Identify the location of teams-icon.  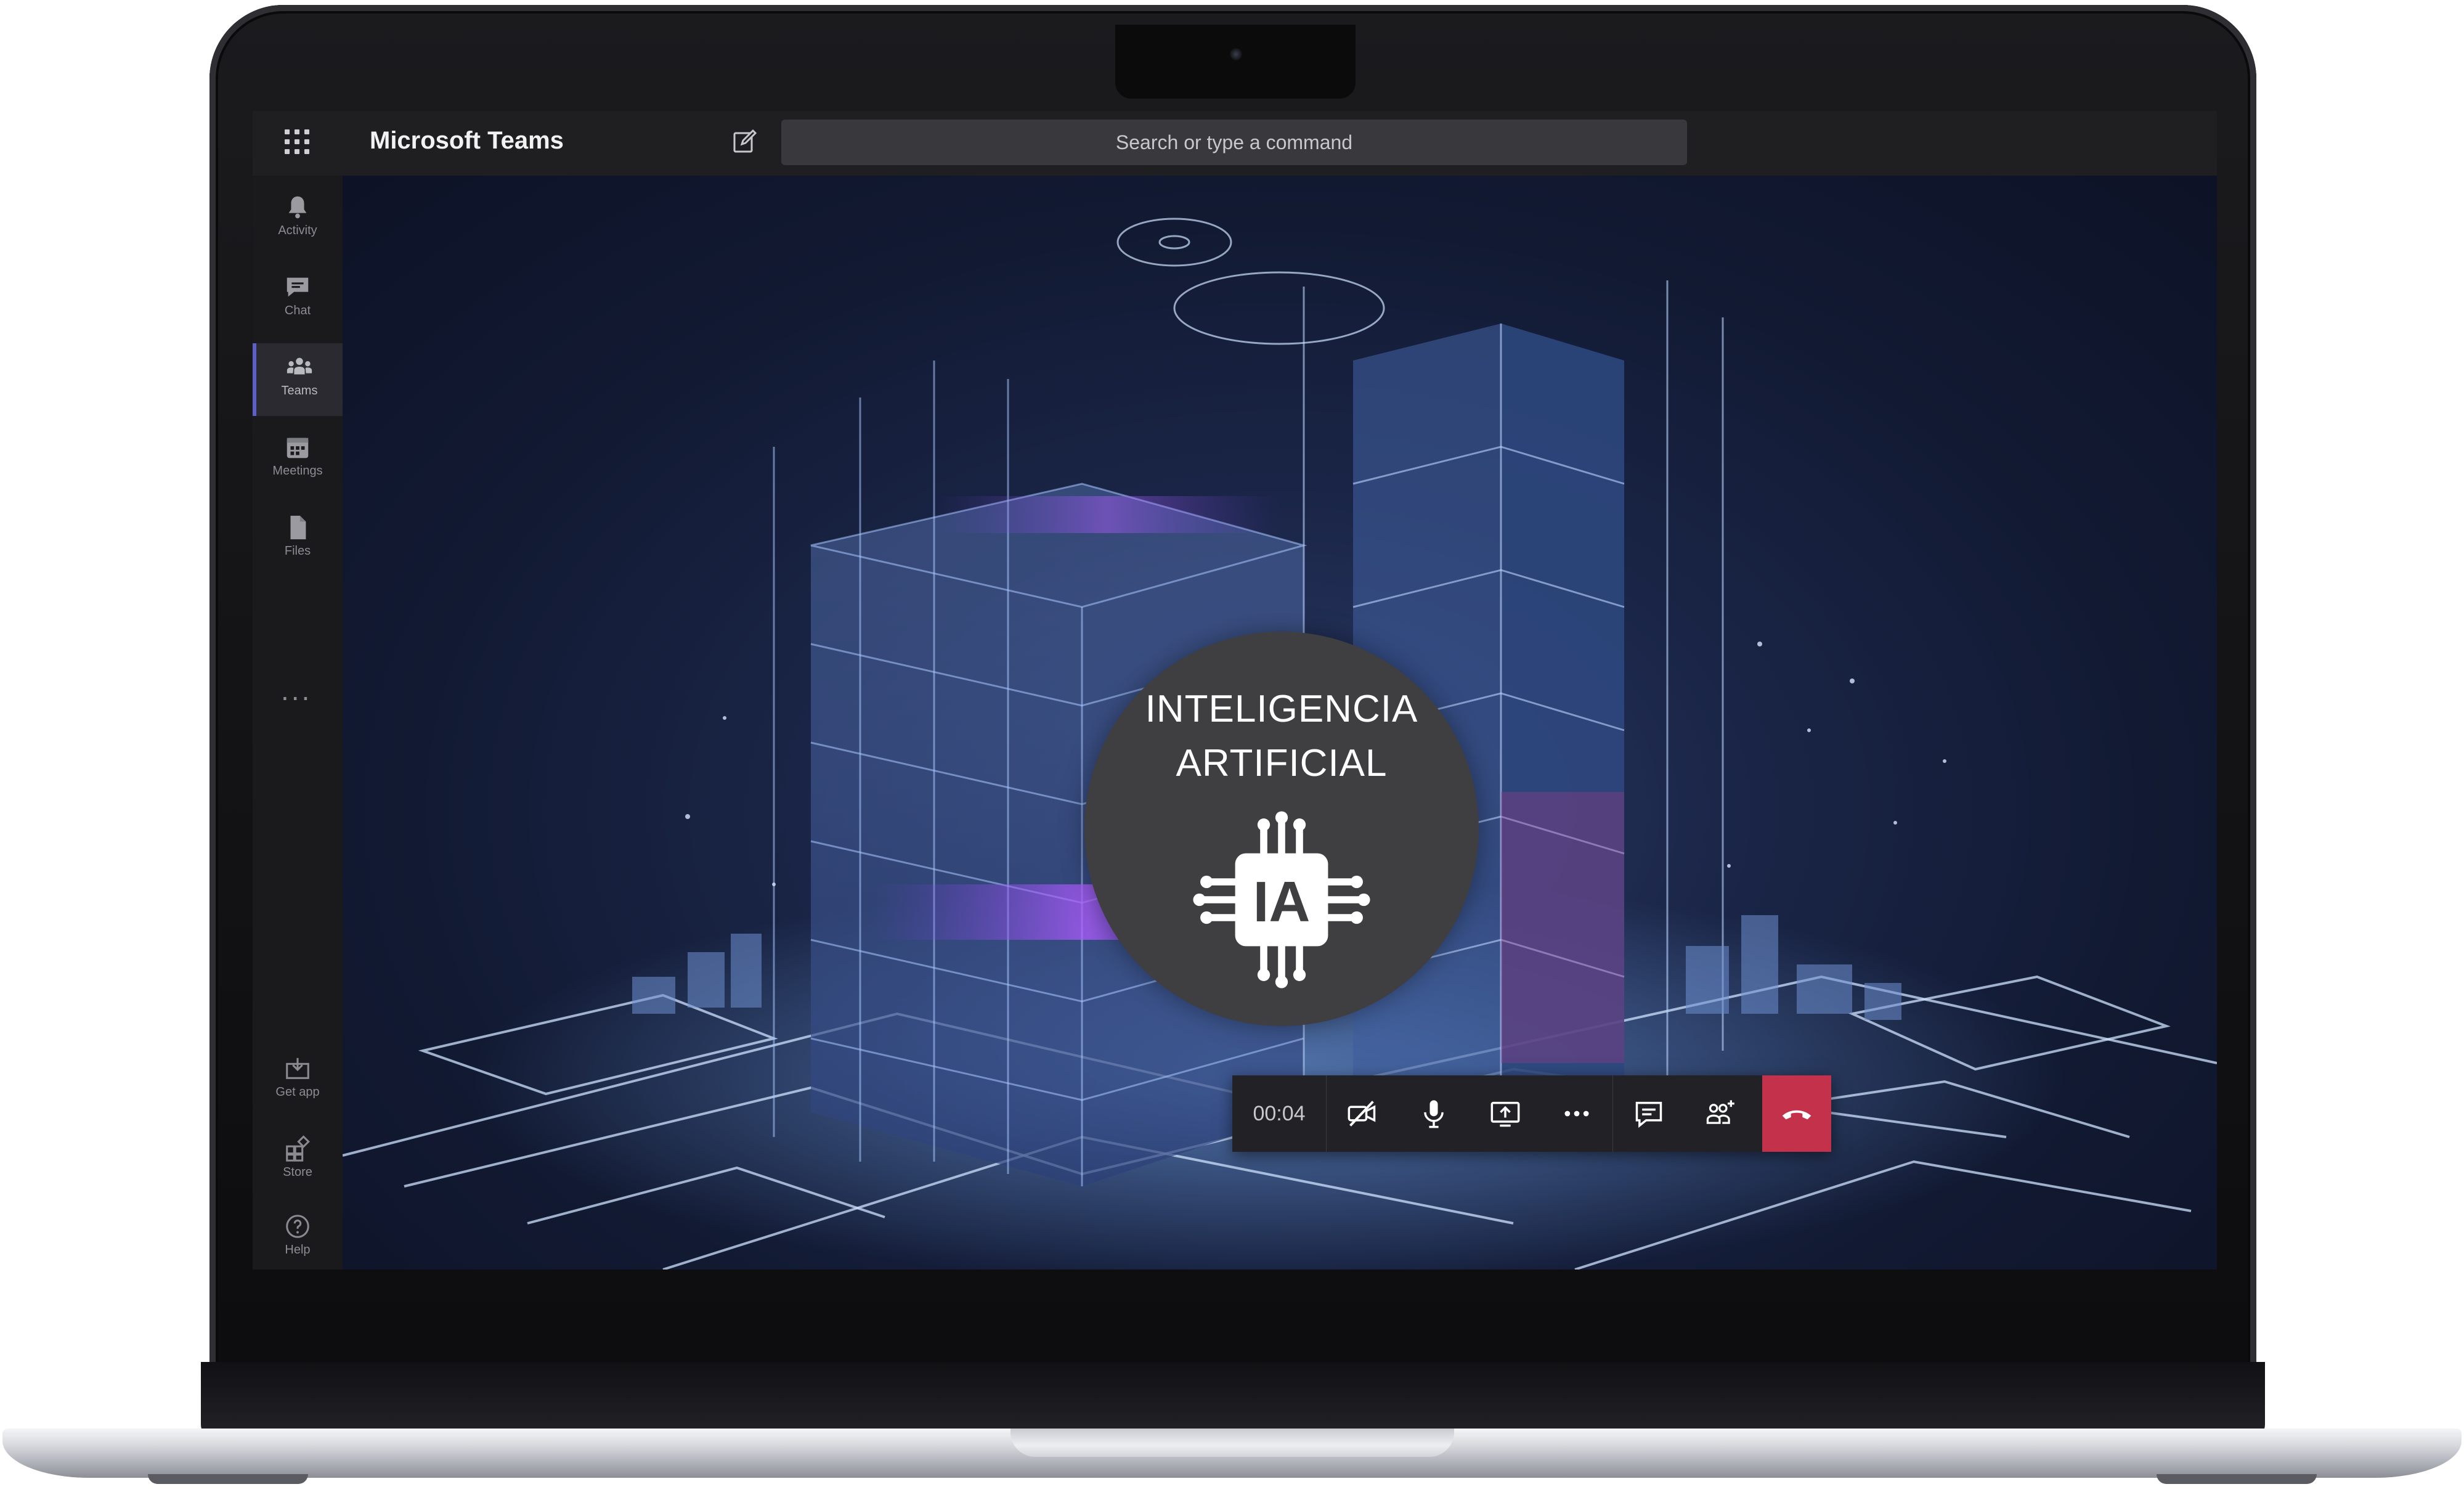
(299, 366).